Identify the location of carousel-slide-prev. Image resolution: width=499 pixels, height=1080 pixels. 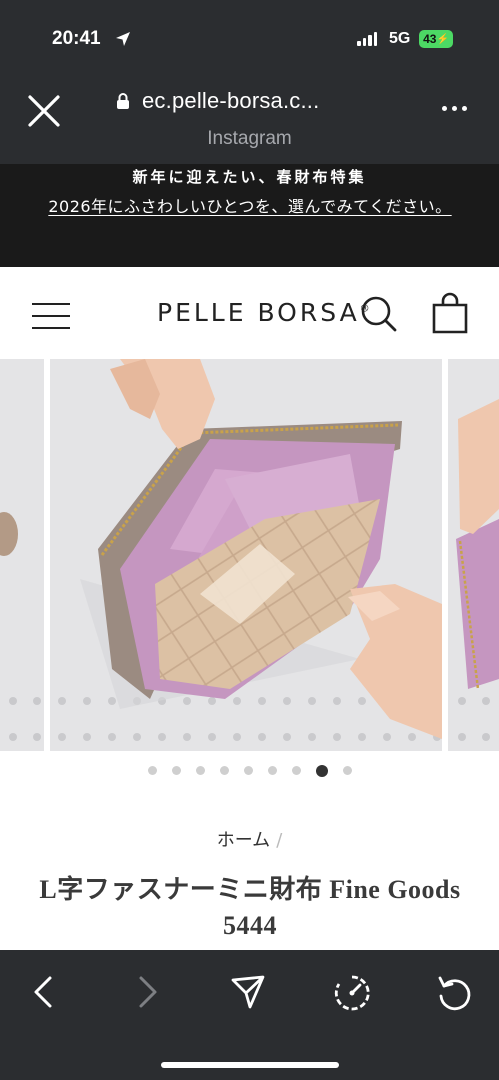
(22, 555).